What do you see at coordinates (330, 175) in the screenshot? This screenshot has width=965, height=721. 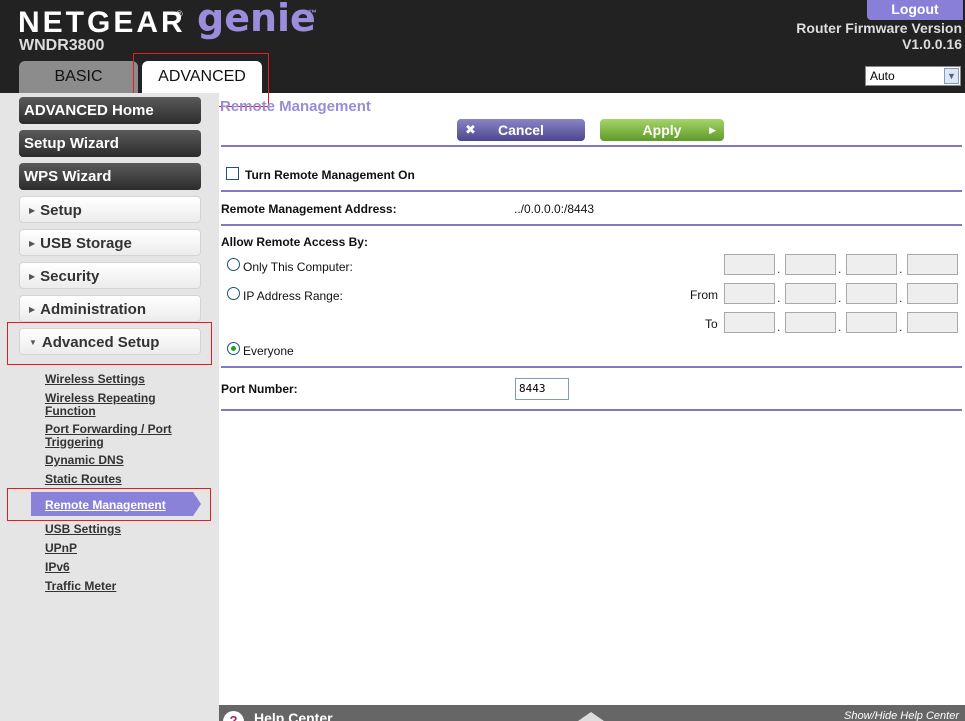 I see `remote-management-label: Turn Remote Management On` at bounding box center [330, 175].